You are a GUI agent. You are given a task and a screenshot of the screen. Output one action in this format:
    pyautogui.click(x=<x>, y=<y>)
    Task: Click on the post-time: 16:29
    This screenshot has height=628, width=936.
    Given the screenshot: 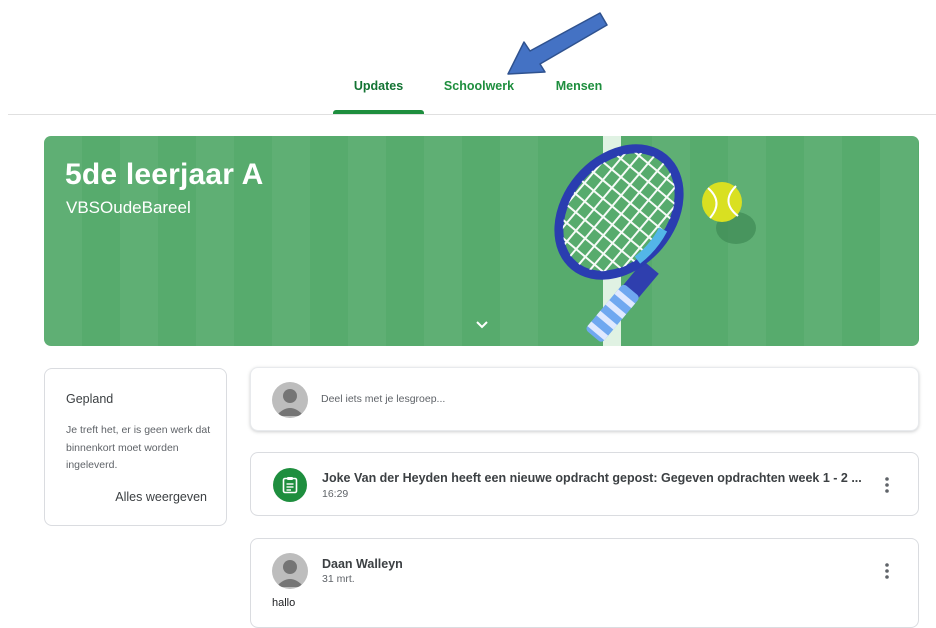 What is the action you would take?
    pyautogui.click(x=335, y=494)
    